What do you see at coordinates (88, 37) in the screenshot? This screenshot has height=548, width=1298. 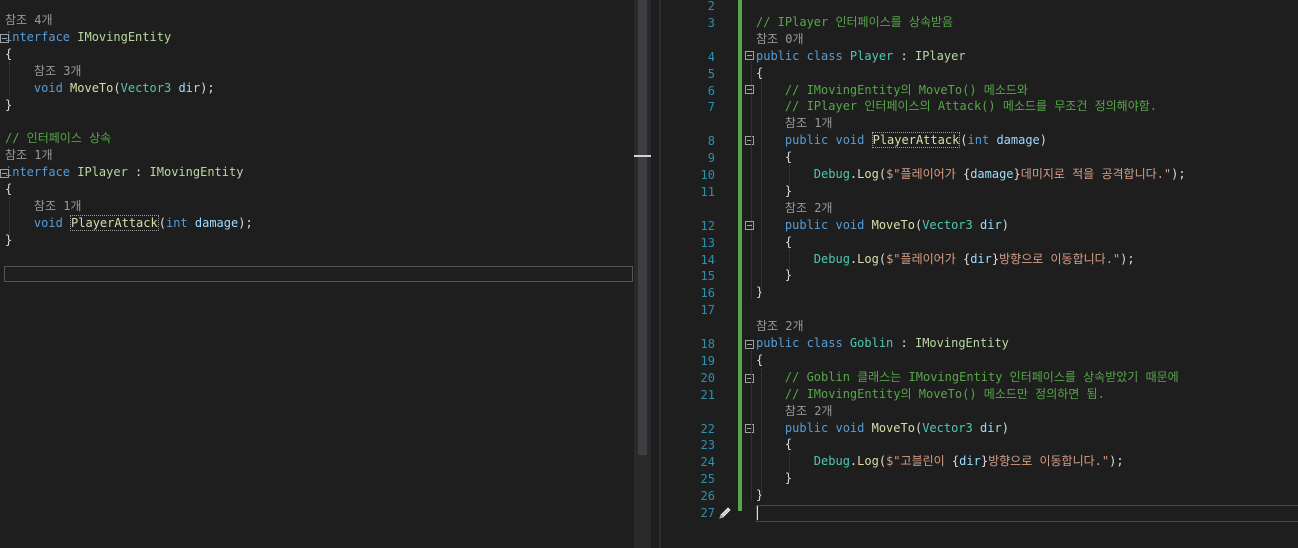 I see `code-line: interface IMovingEntity` at bounding box center [88, 37].